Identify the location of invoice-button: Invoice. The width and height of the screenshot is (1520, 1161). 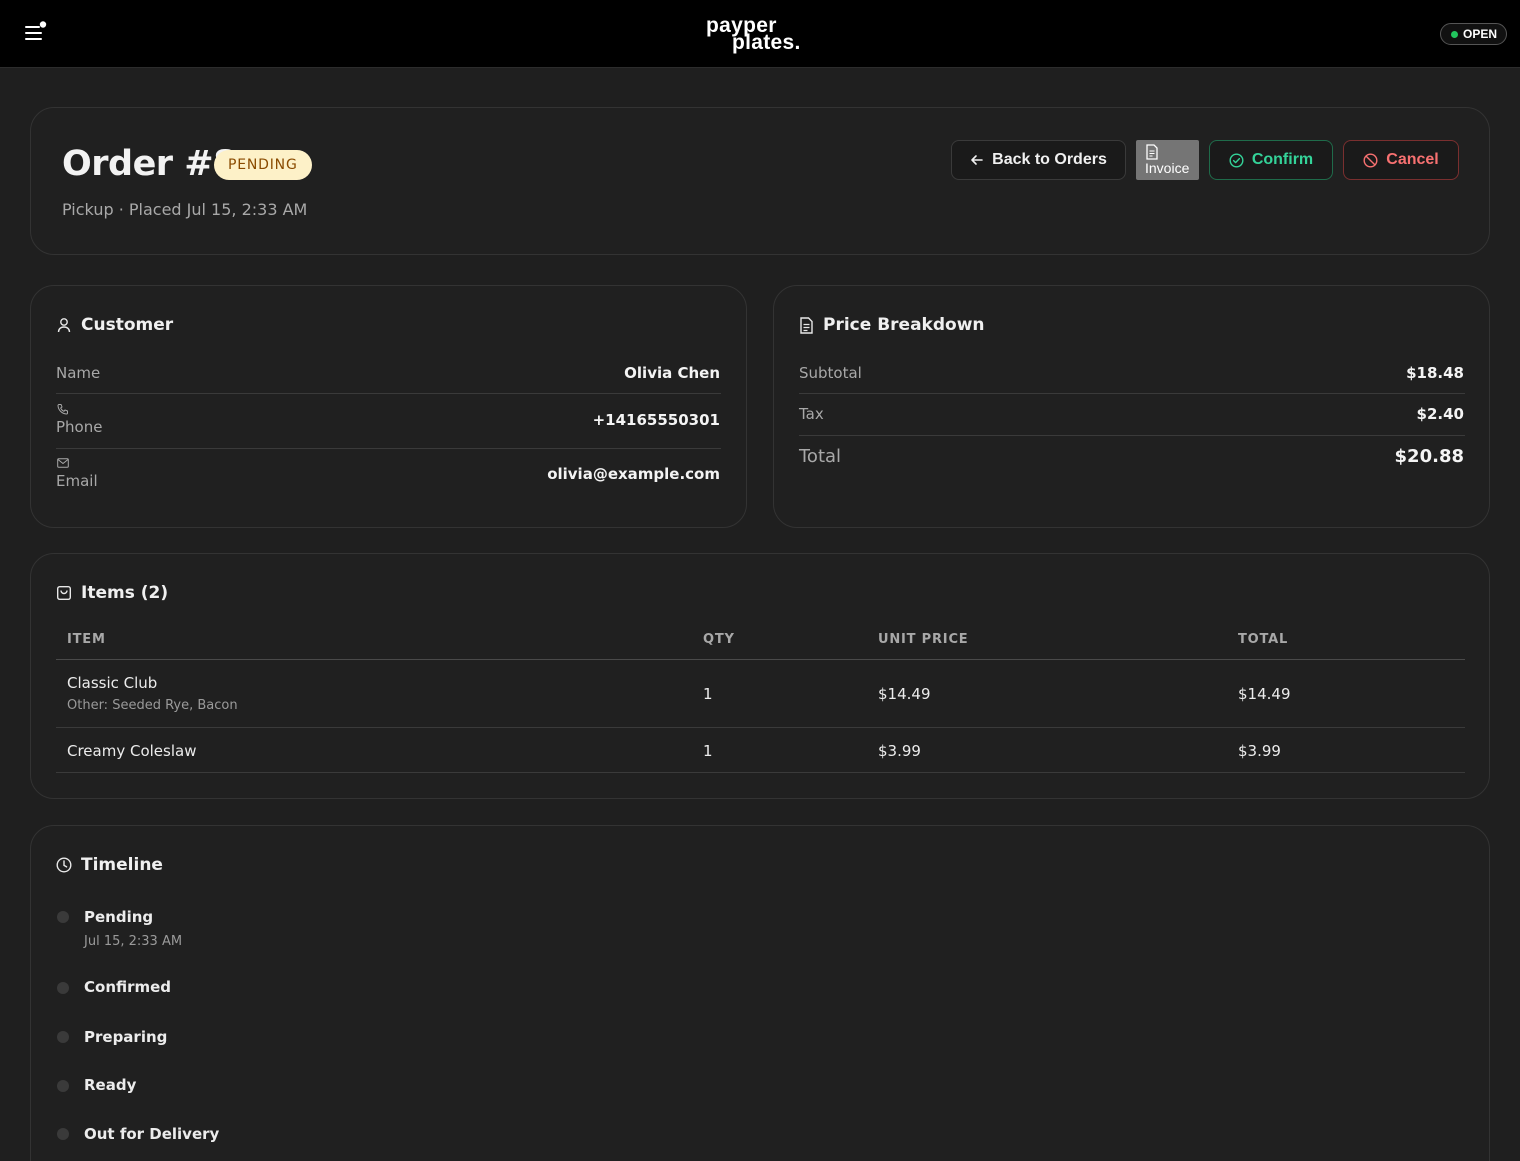
(1167, 160).